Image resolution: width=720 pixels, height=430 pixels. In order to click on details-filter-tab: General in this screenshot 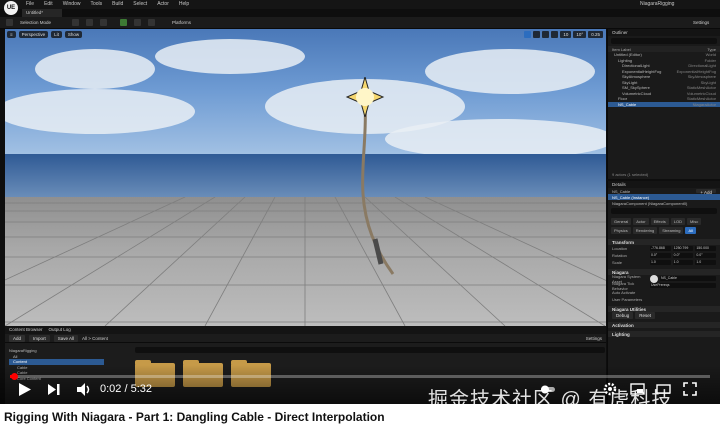, I will do `click(621, 221)`.